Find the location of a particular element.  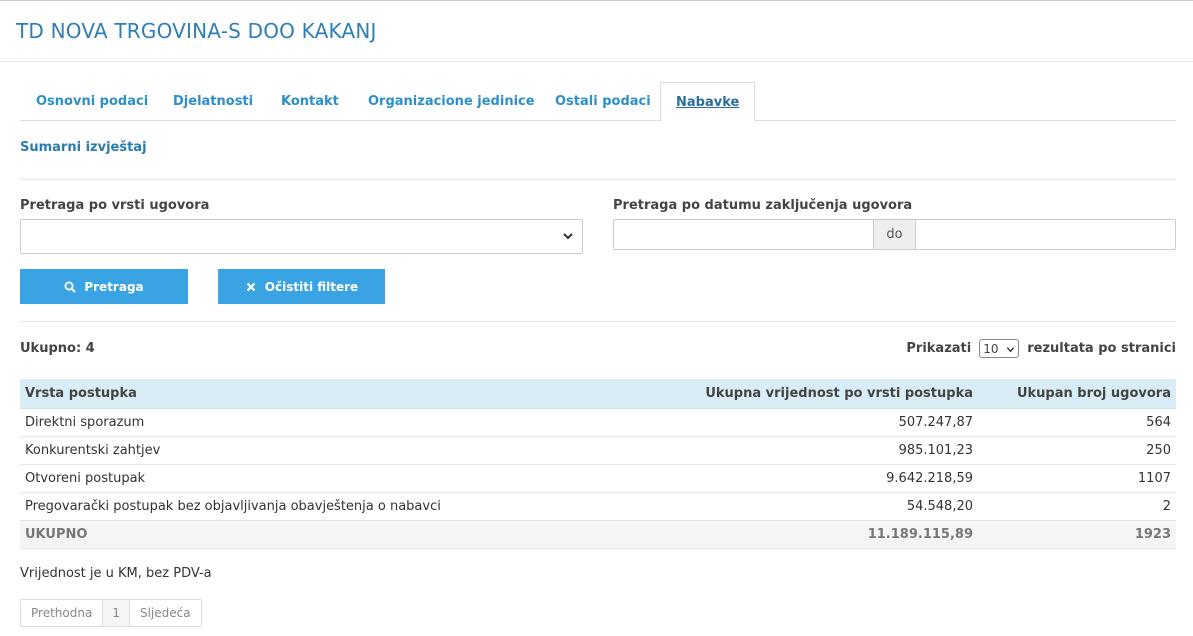

clear-filters-button: Očistiti filtere is located at coordinates (301, 286).